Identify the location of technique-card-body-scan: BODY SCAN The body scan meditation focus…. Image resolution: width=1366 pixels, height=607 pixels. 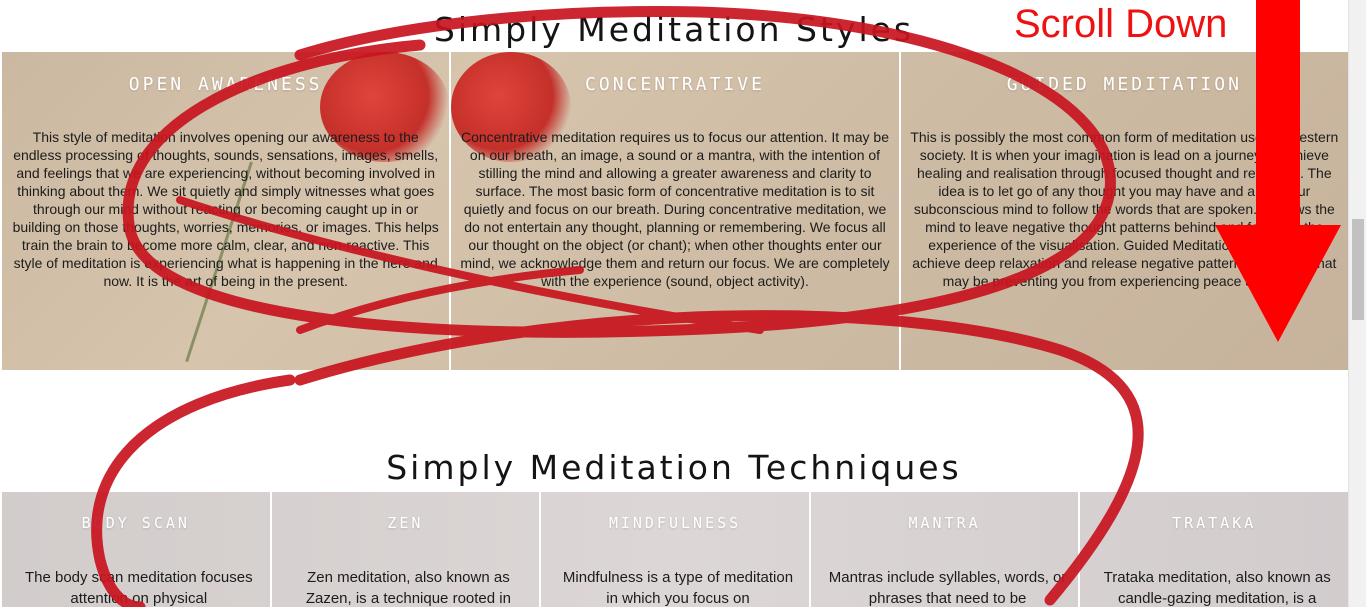
(135, 549).